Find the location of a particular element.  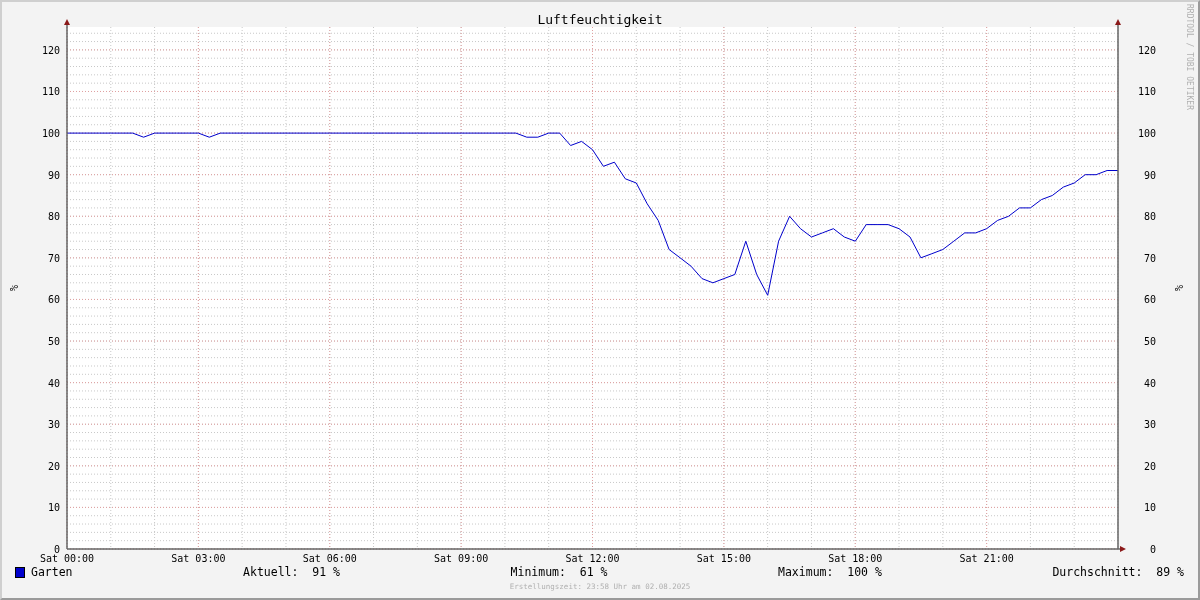

x-tick-label: Sat 00:00 is located at coordinates (67, 558).